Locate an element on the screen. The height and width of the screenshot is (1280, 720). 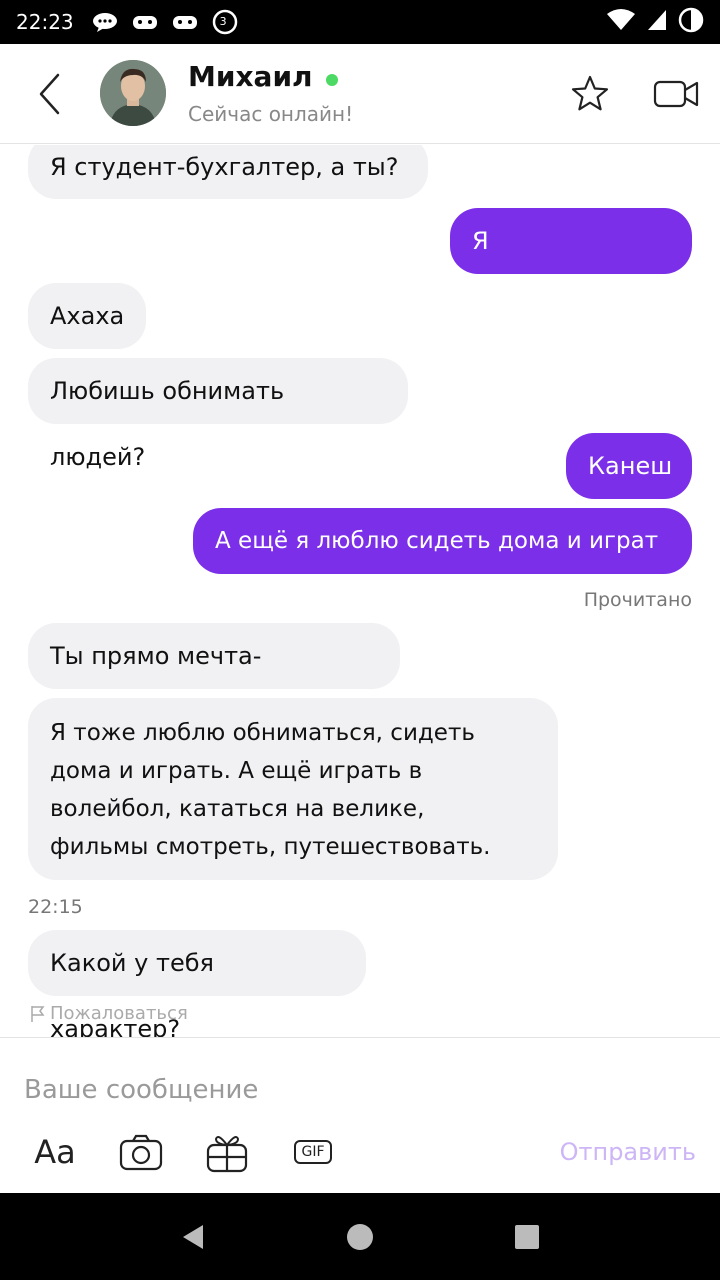
nav-back-button is located at coordinates (193, 1237).